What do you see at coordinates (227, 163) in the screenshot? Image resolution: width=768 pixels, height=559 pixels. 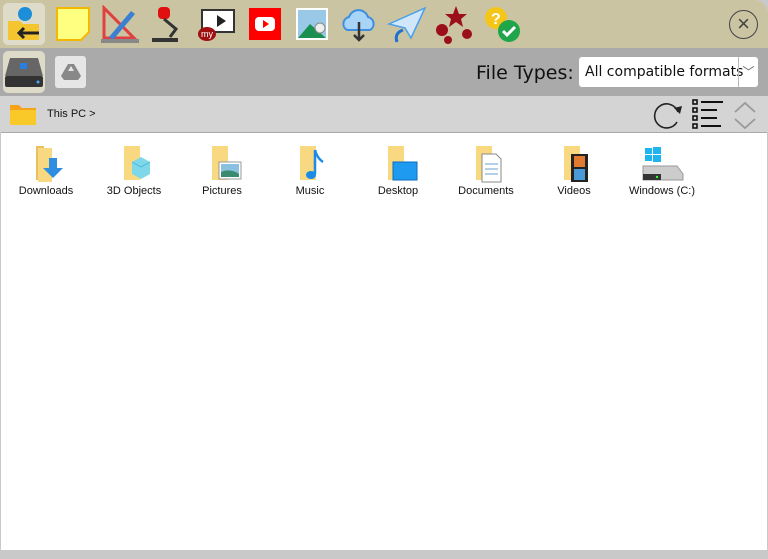 I see `pictures-folder-icon` at bounding box center [227, 163].